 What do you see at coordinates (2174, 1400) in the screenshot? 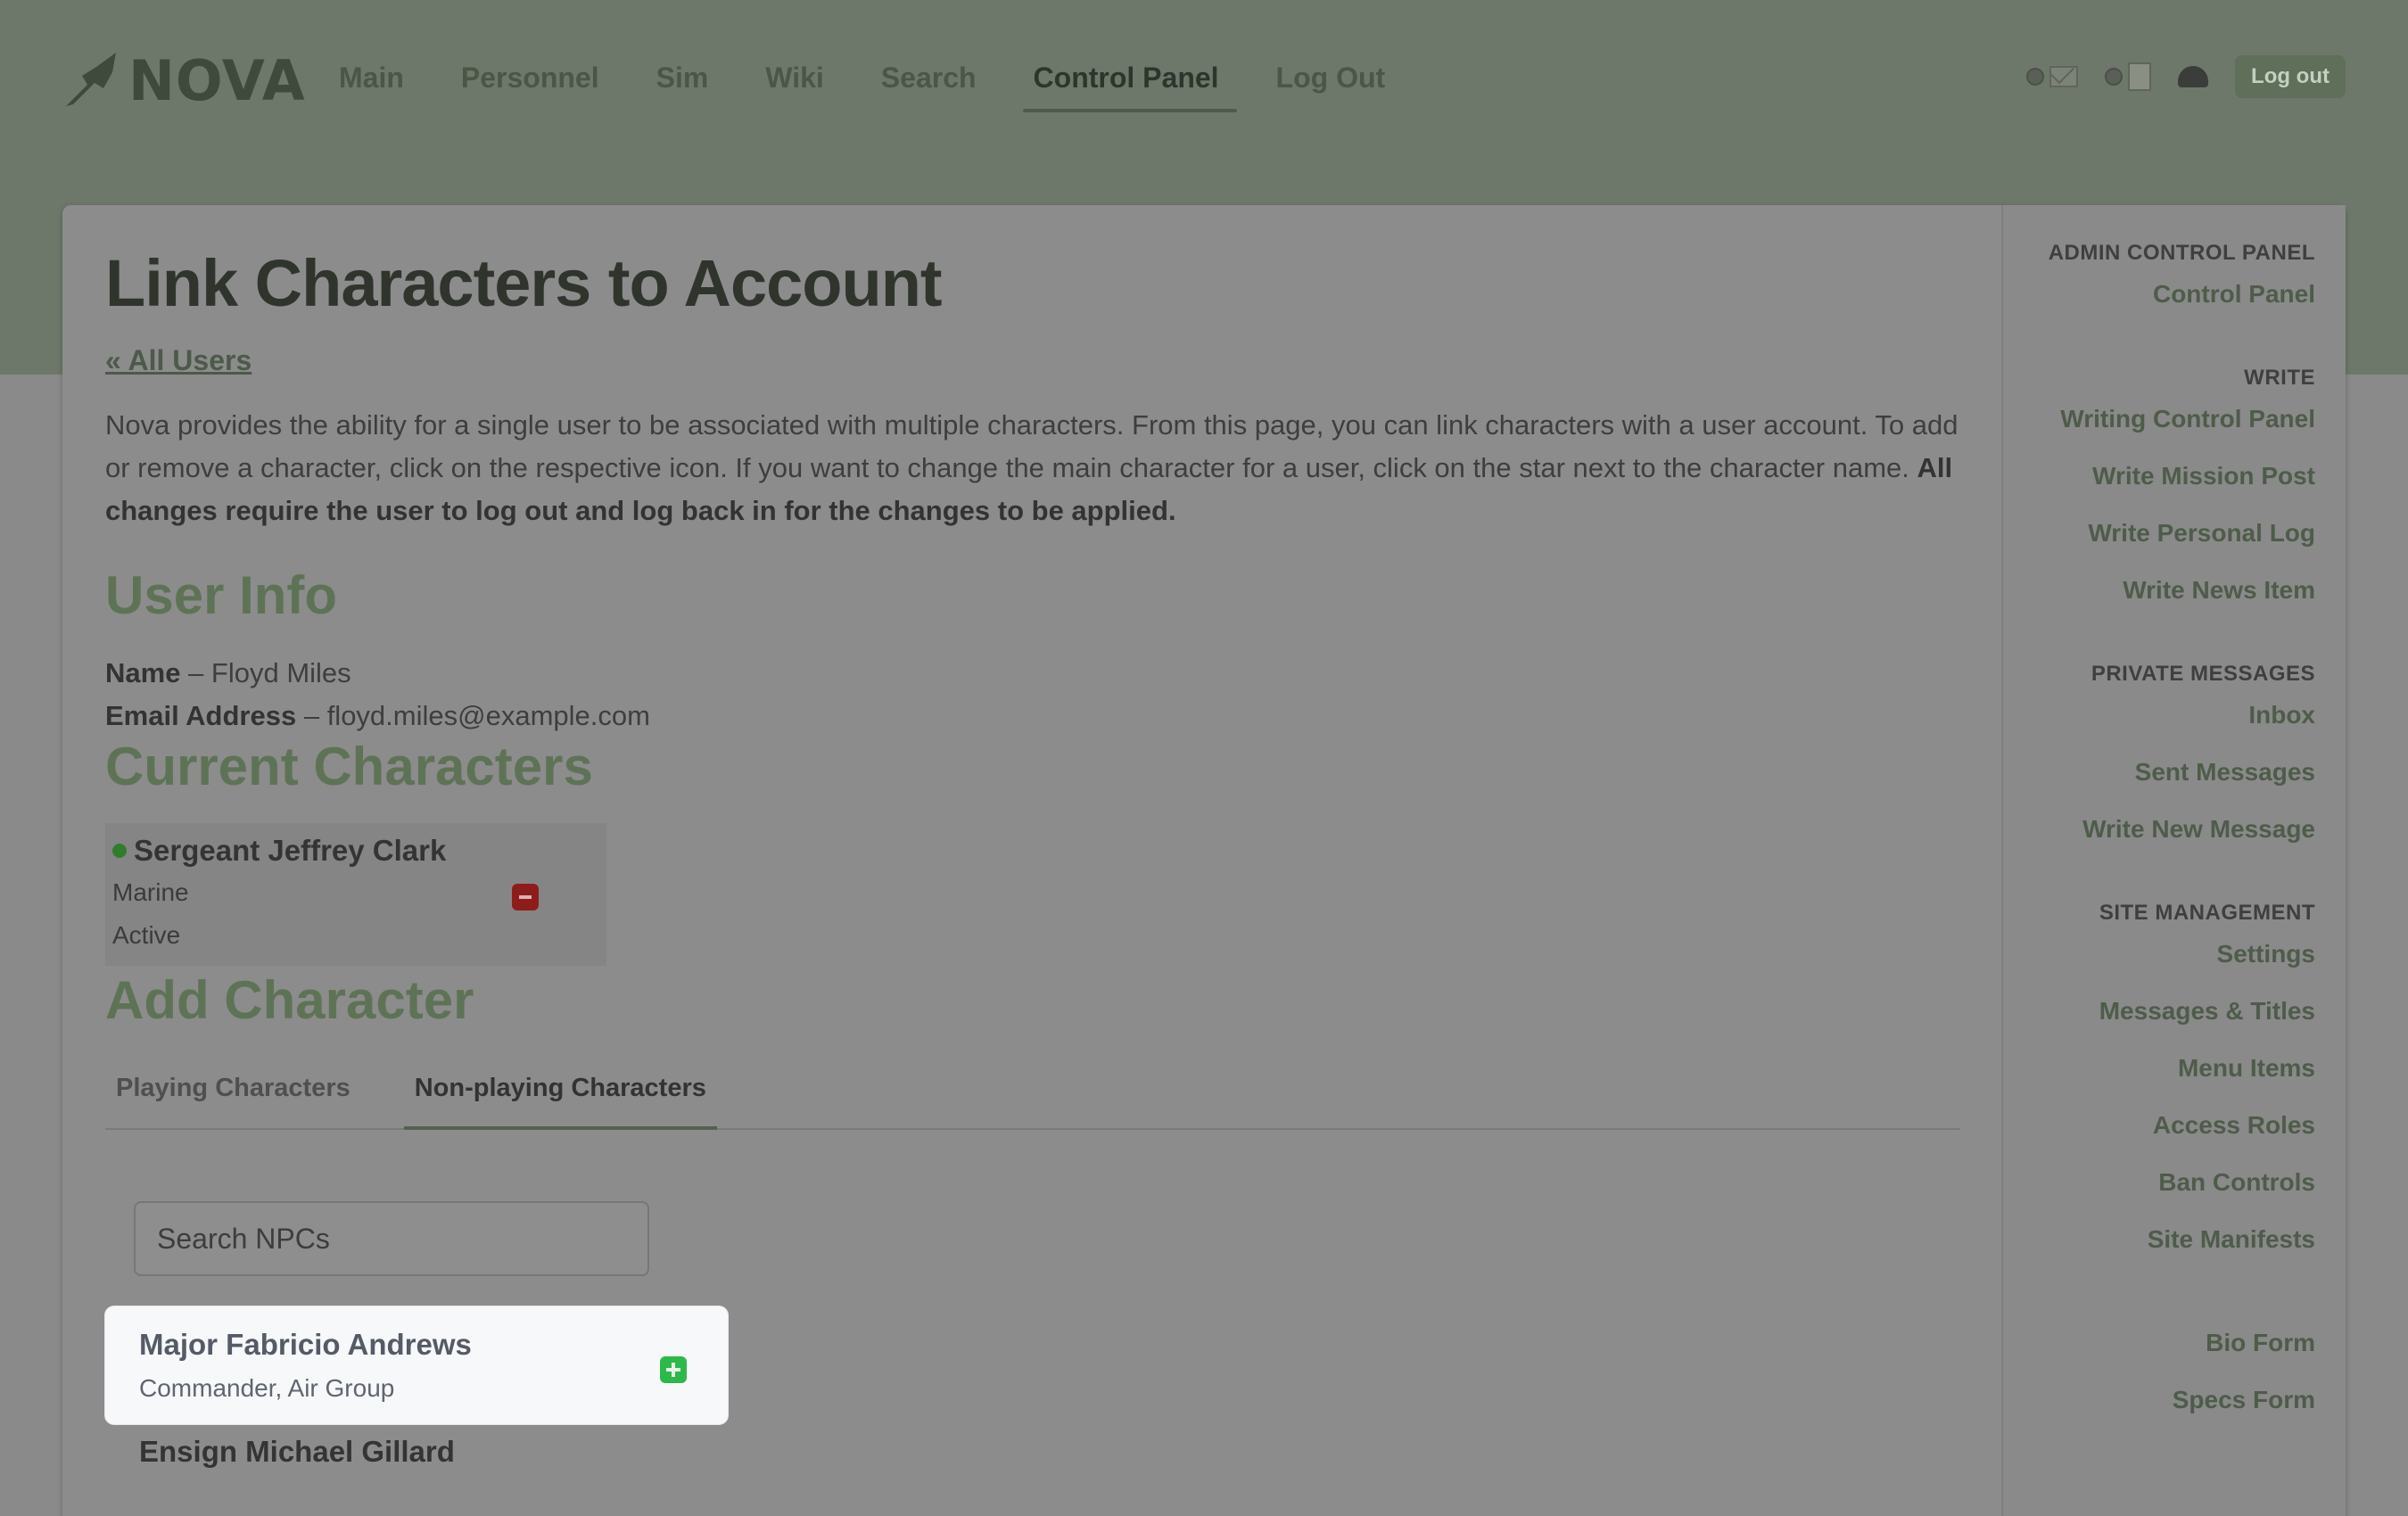
I see `sidebar-item-specs-form: Specs Form` at bounding box center [2174, 1400].